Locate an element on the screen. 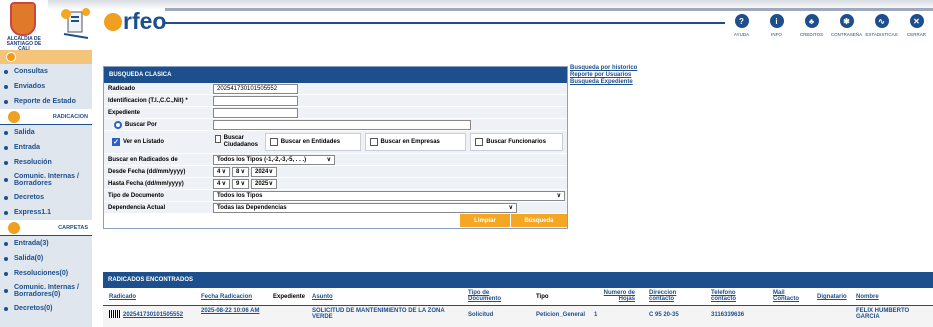 This screenshot has height=327, width=933. row-fecha: 2025-08-22 10:06 AM is located at coordinates (233, 311).